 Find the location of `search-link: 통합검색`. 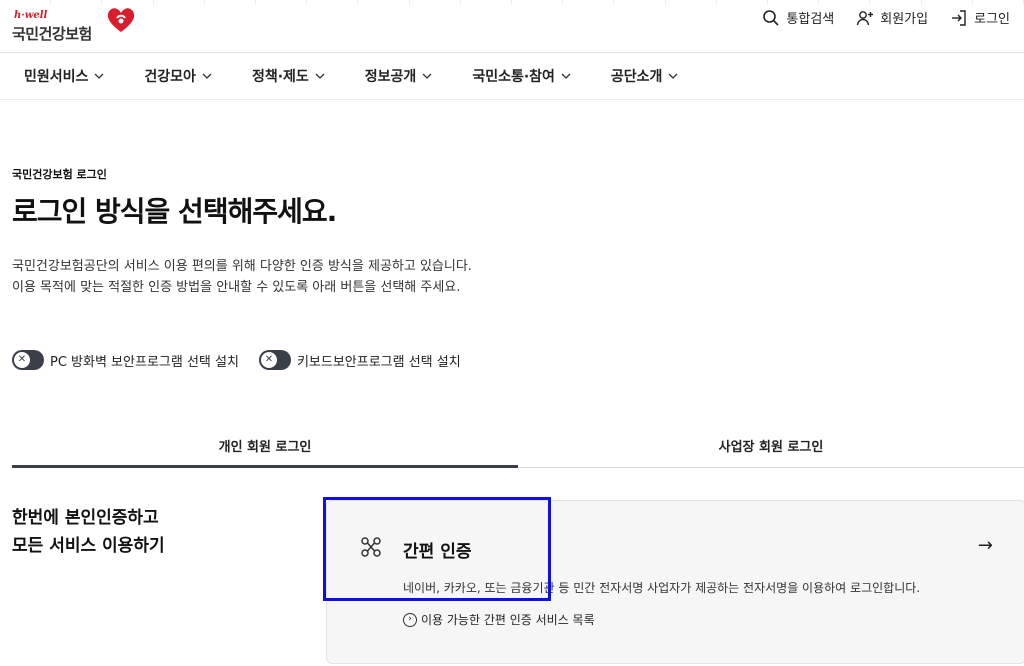

search-link: 통합검색 is located at coordinates (798, 17).